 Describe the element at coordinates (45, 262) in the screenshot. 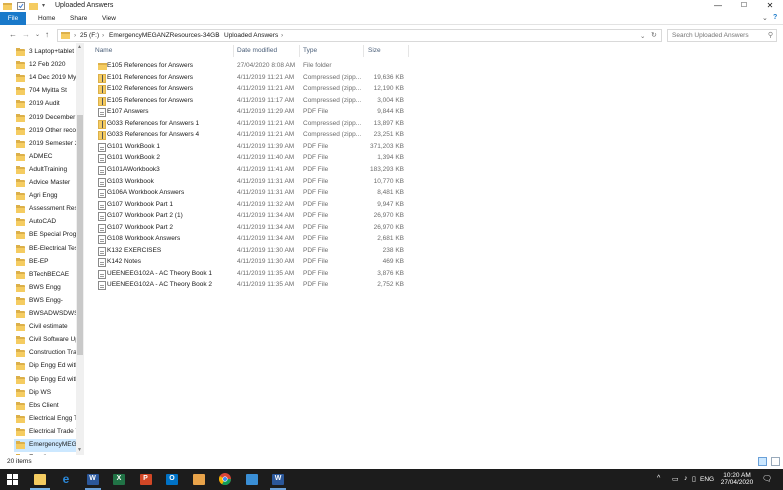

I see `nav-item: BE-EP` at that location.